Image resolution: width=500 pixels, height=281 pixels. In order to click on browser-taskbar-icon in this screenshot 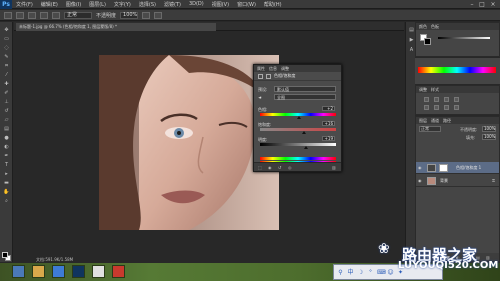, I will do `click(58, 271)`.